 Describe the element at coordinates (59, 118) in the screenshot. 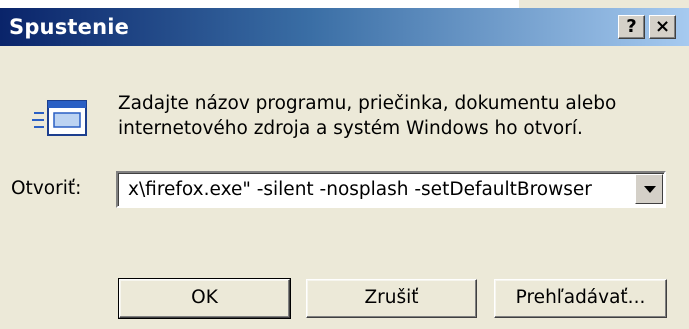

I see `run-program-icon` at that location.